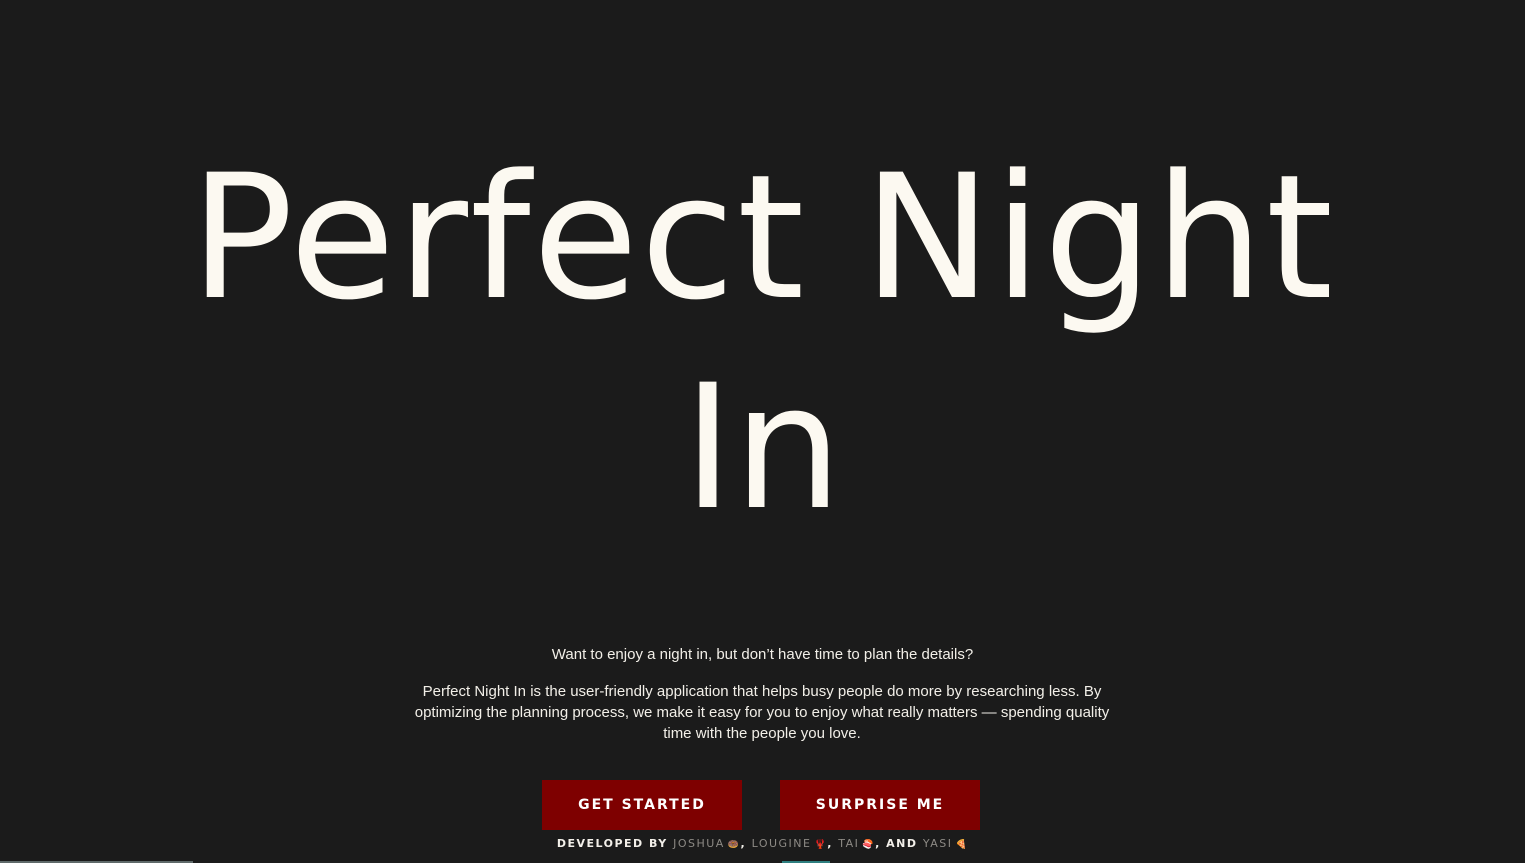 The image size is (1525, 863). What do you see at coordinates (762, 447) in the screenshot?
I see `hero-title-line-2: In` at bounding box center [762, 447].